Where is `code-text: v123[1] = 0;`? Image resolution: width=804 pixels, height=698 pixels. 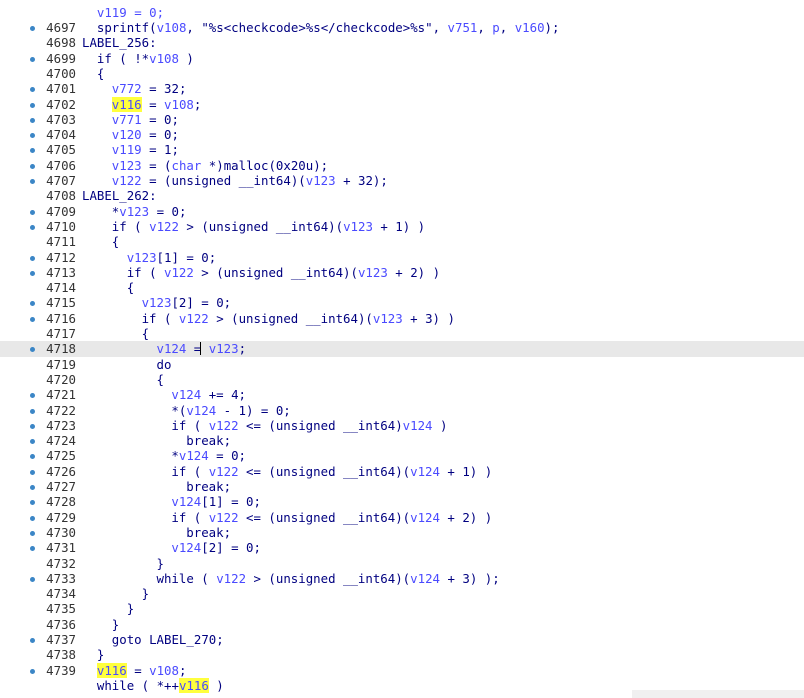
code-text: v123[1] = 0; is located at coordinates (172, 257).